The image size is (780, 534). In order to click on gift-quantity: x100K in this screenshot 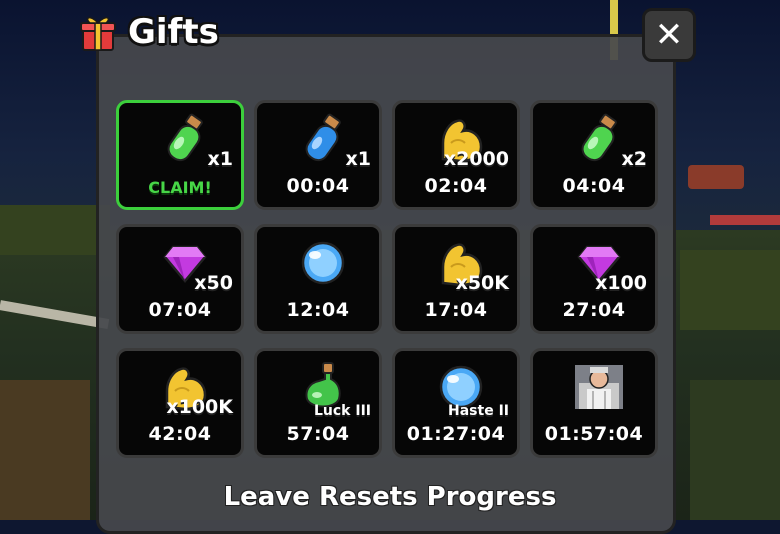, I will do `click(199, 407)`.